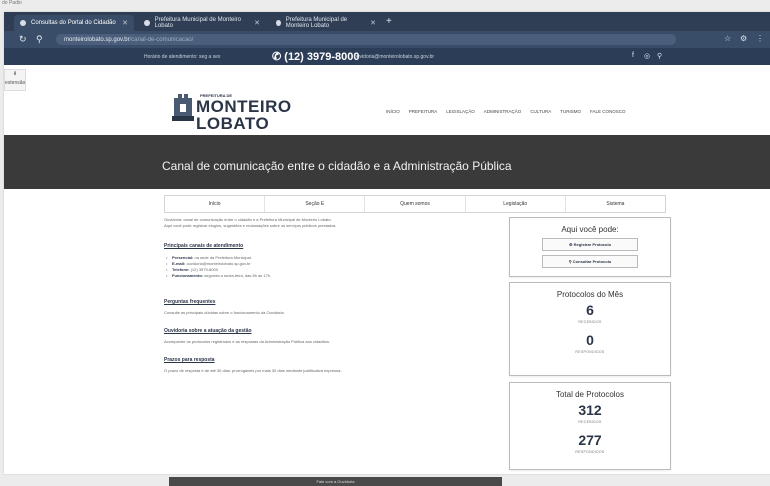  Describe the element at coordinates (503, 111) in the screenshot. I see `nav-item: ADMINISTRAÇÃO` at that location.